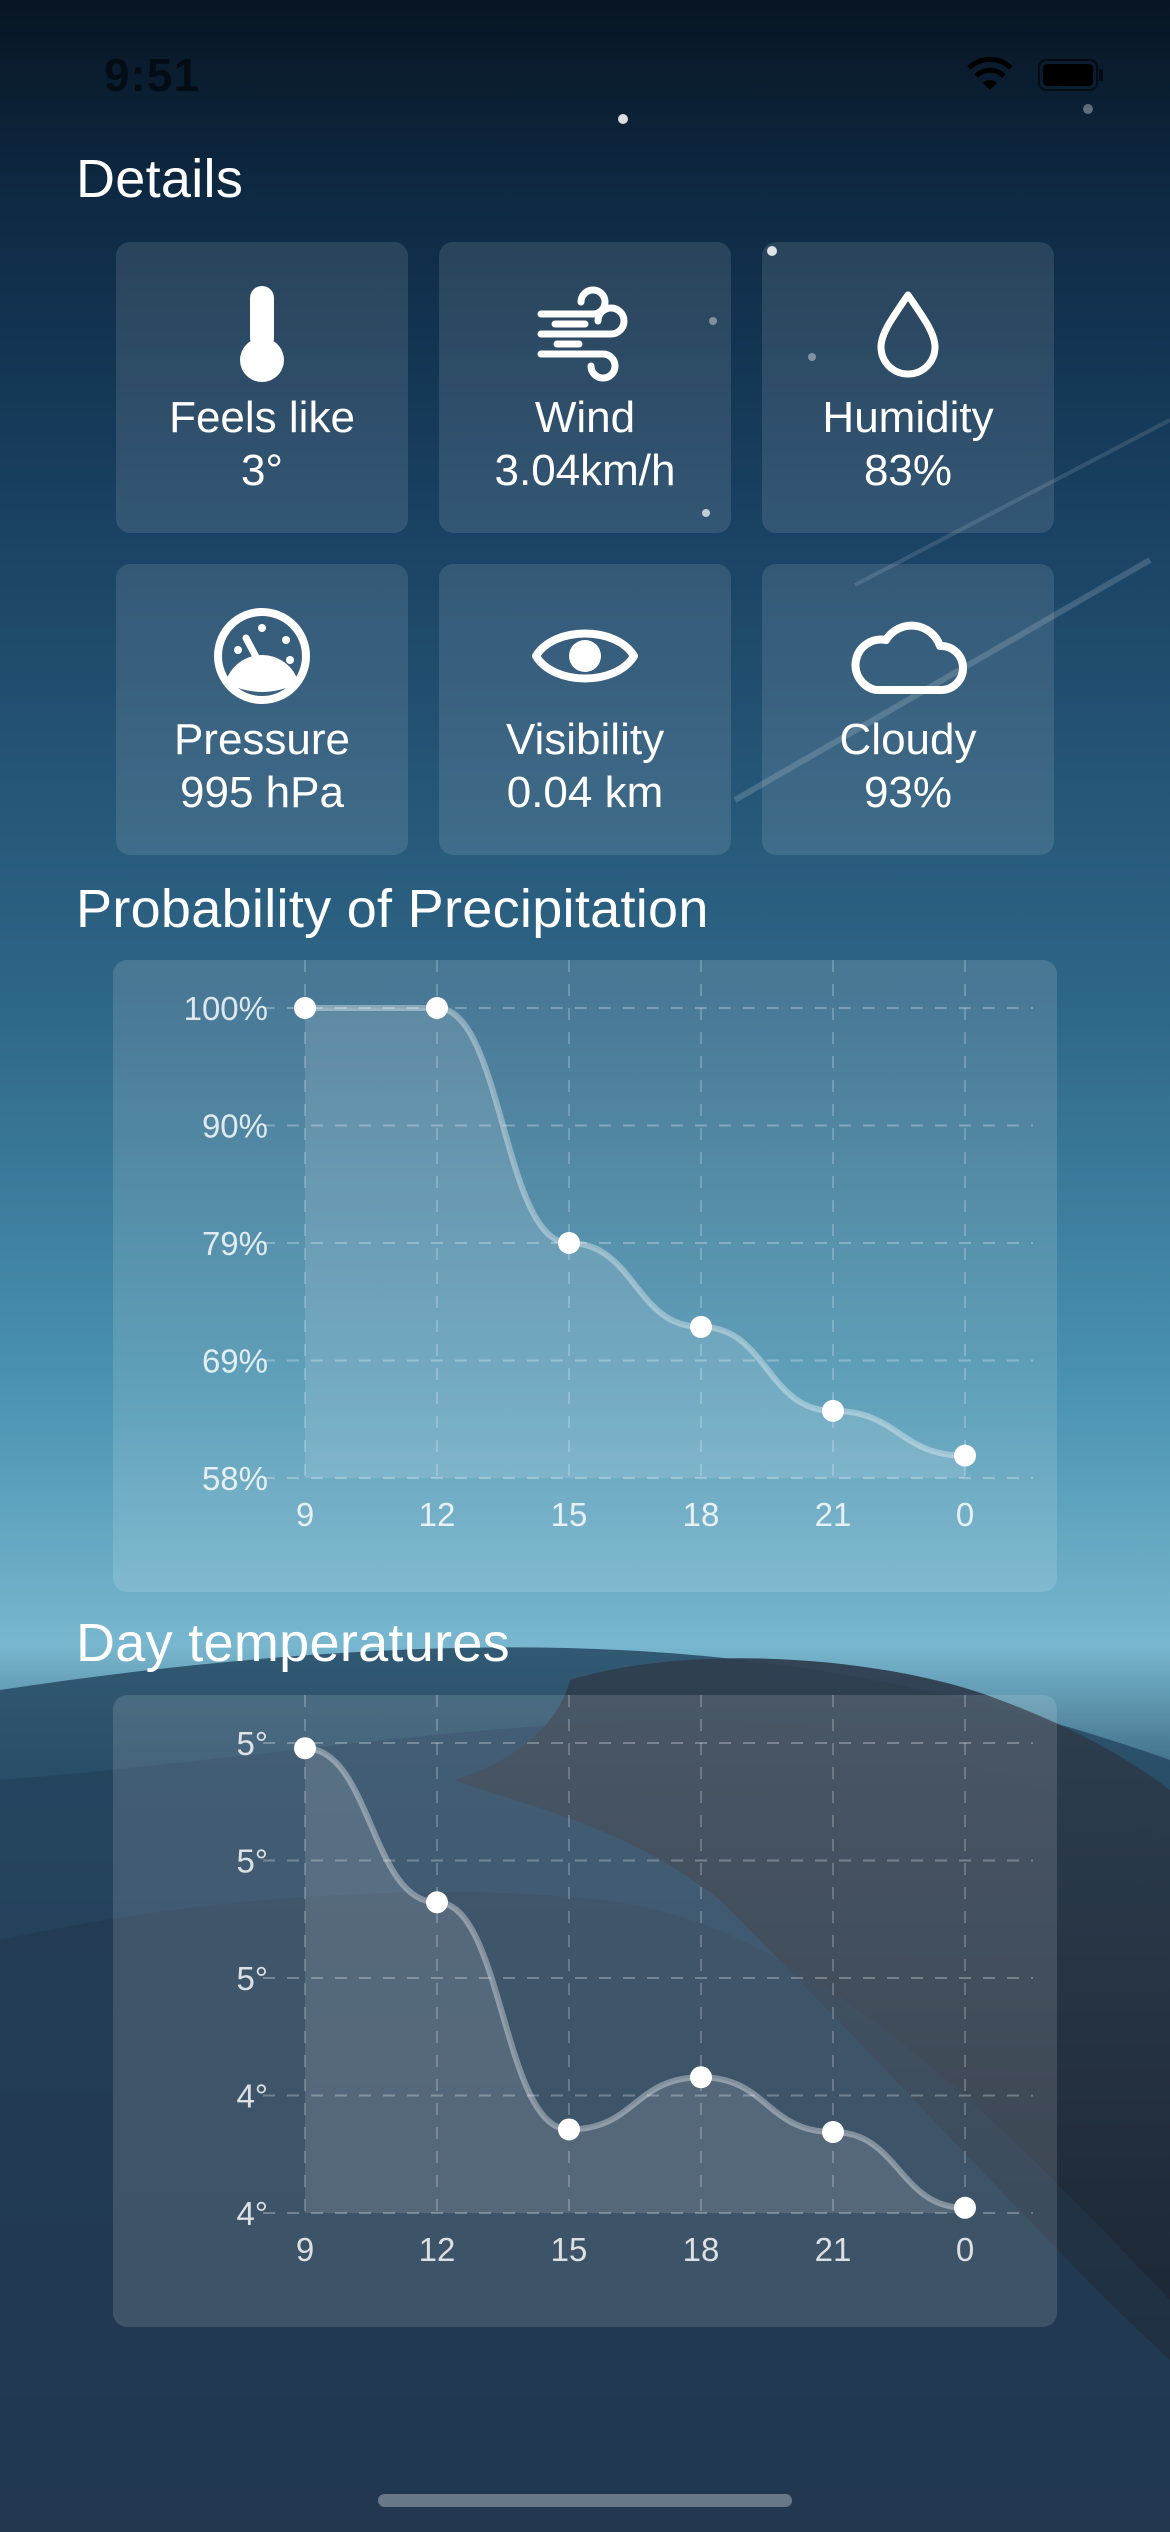 The height and width of the screenshot is (2532, 1170). I want to click on tile-visibility: Visibility 0.04 km, so click(585, 709).